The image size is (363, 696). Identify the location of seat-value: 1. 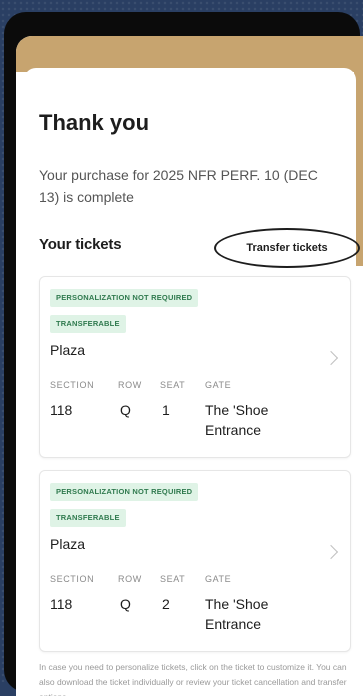
(166, 410).